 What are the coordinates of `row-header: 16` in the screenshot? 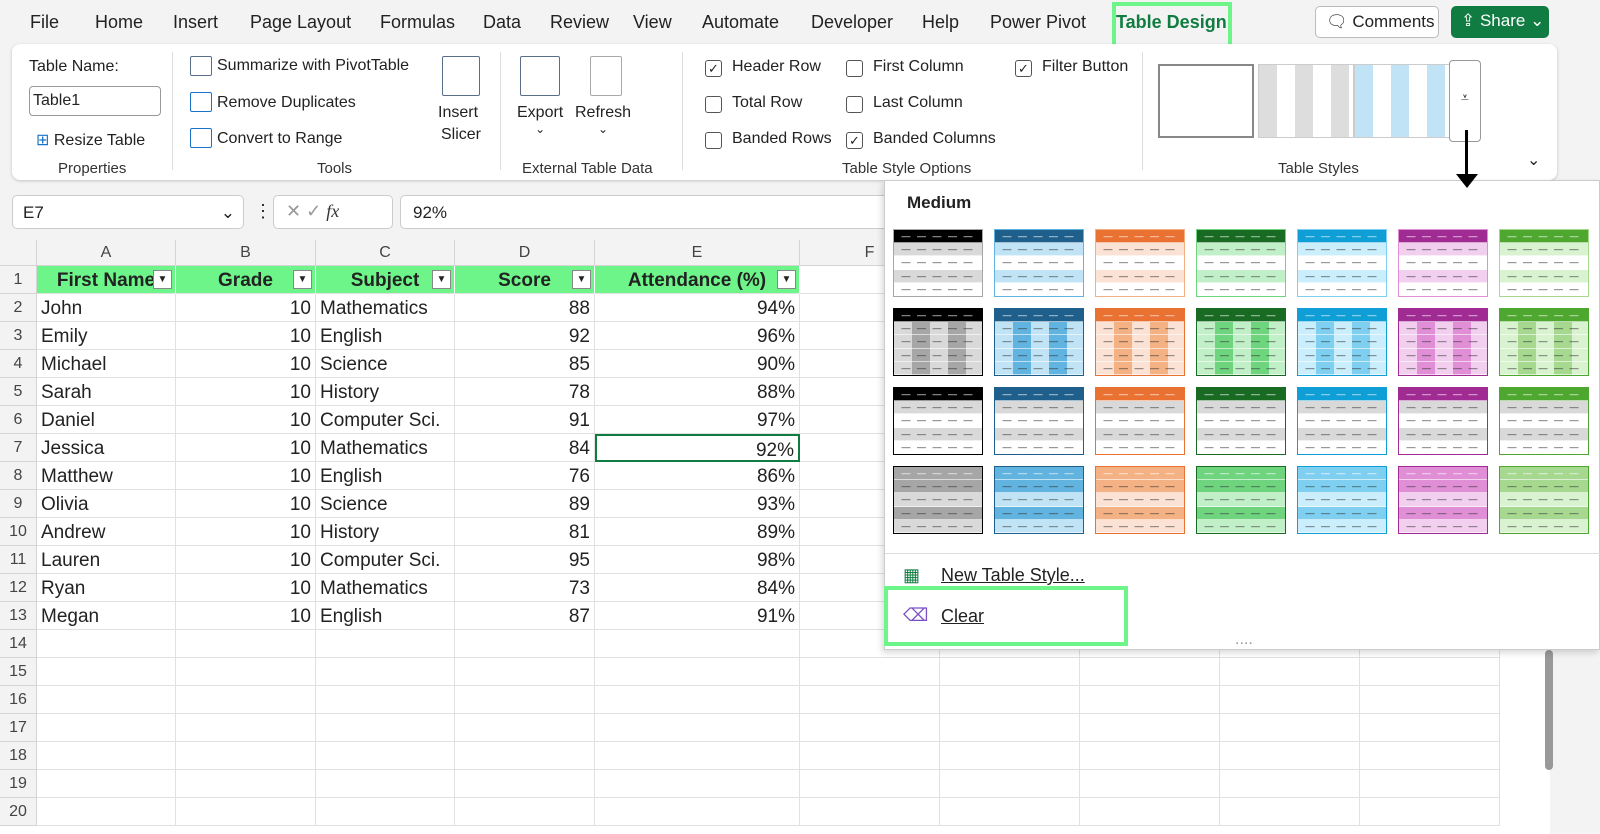 It's located at (18, 700).